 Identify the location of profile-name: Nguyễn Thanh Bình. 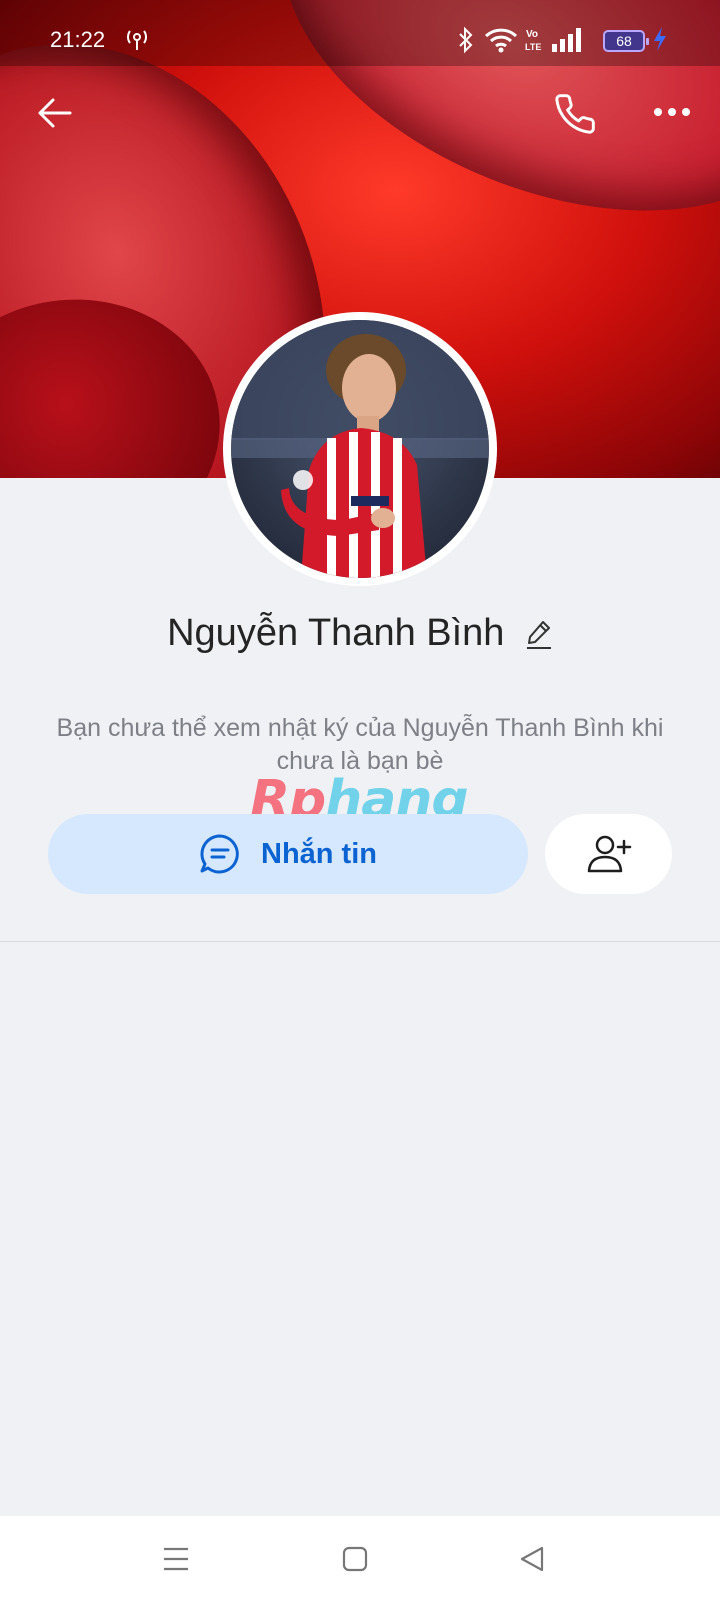
(336, 633).